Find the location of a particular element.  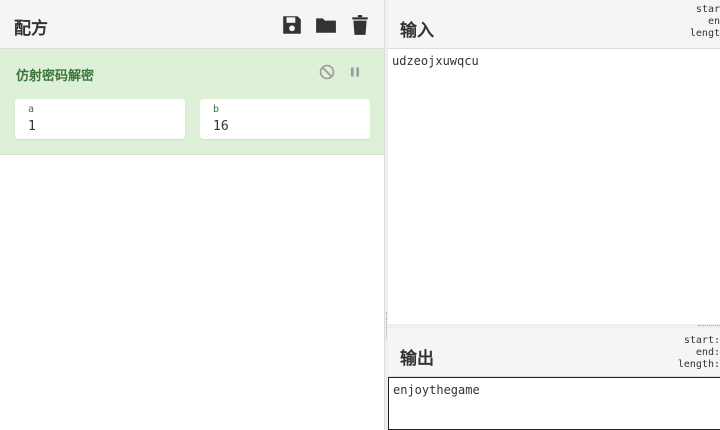

arg-a-value: 1 is located at coordinates (32, 126).